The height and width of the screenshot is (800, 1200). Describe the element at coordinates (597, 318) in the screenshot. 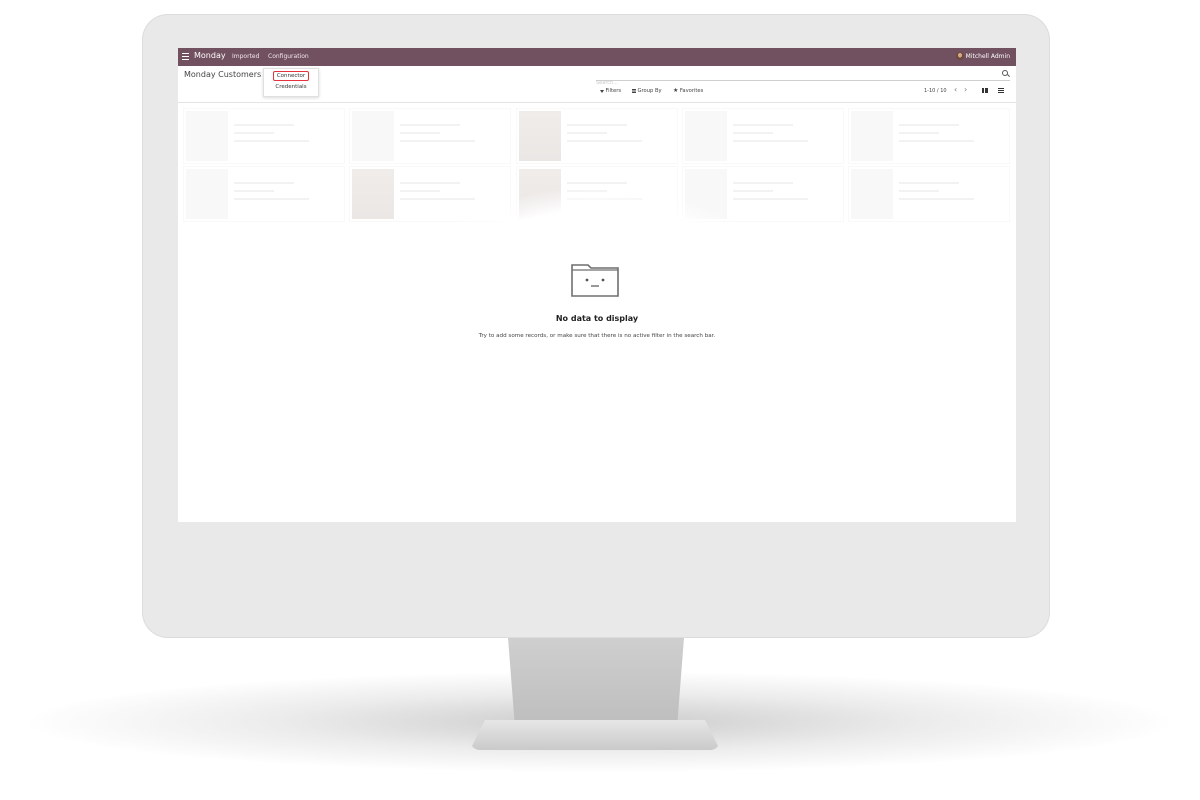

I see `empty-state-title: No data to display` at that location.